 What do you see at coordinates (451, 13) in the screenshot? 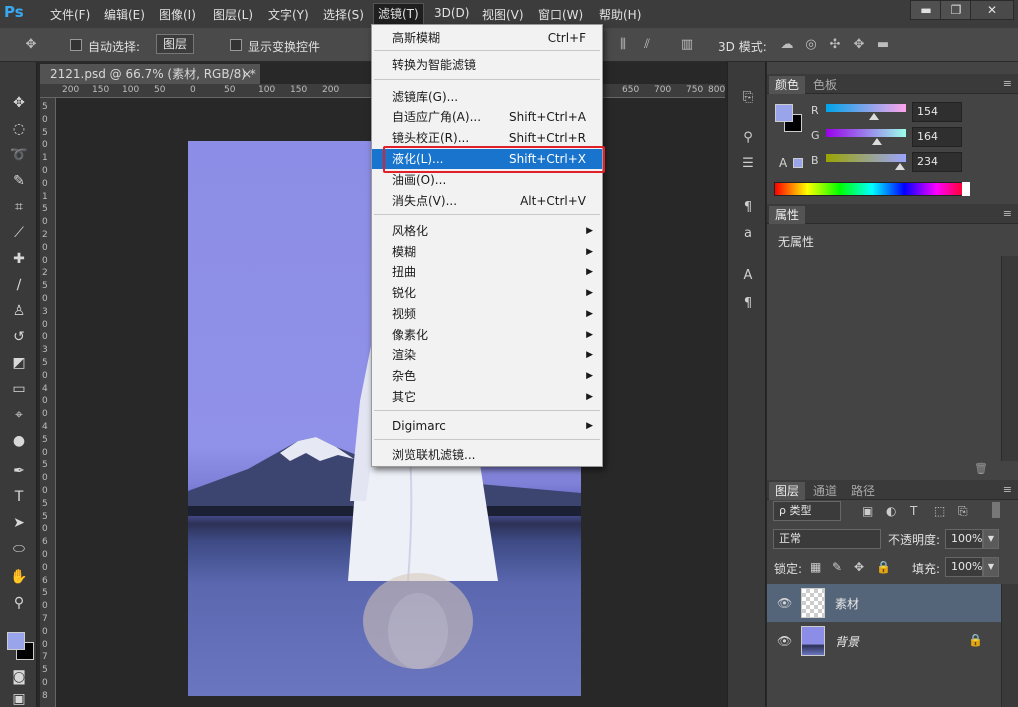
I see `menu-3d: 3D(D)` at bounding box center [451, 13].